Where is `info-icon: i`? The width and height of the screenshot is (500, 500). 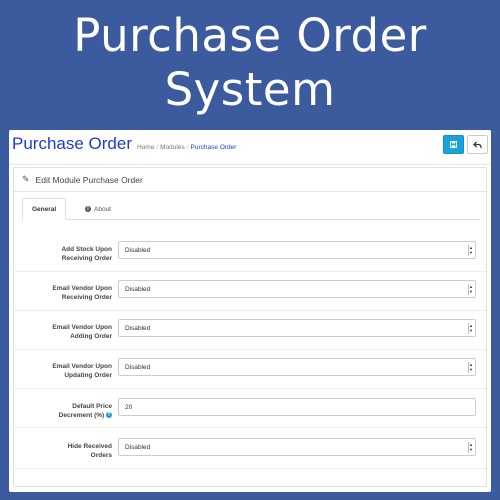
info-icon: i is located at coordinates (88, 209).